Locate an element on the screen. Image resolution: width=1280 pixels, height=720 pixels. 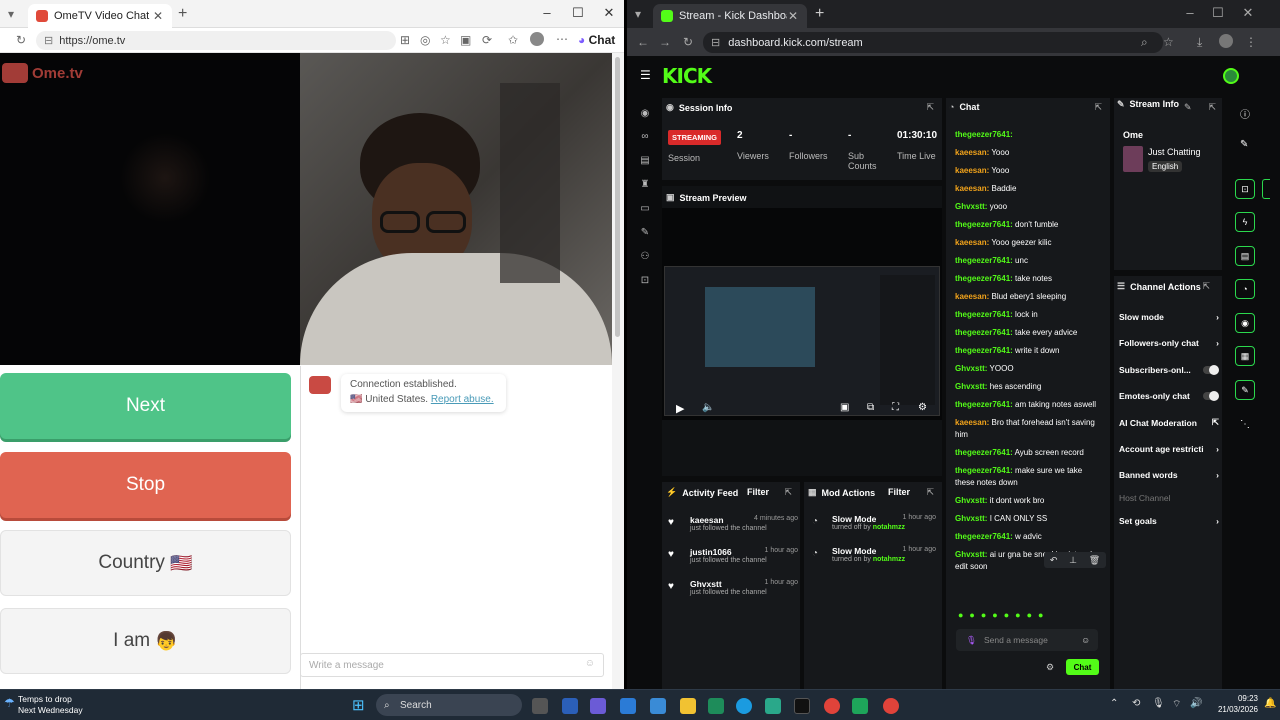
url-field: ⊟ https://ome.tv is located at coordinates (216, 40).